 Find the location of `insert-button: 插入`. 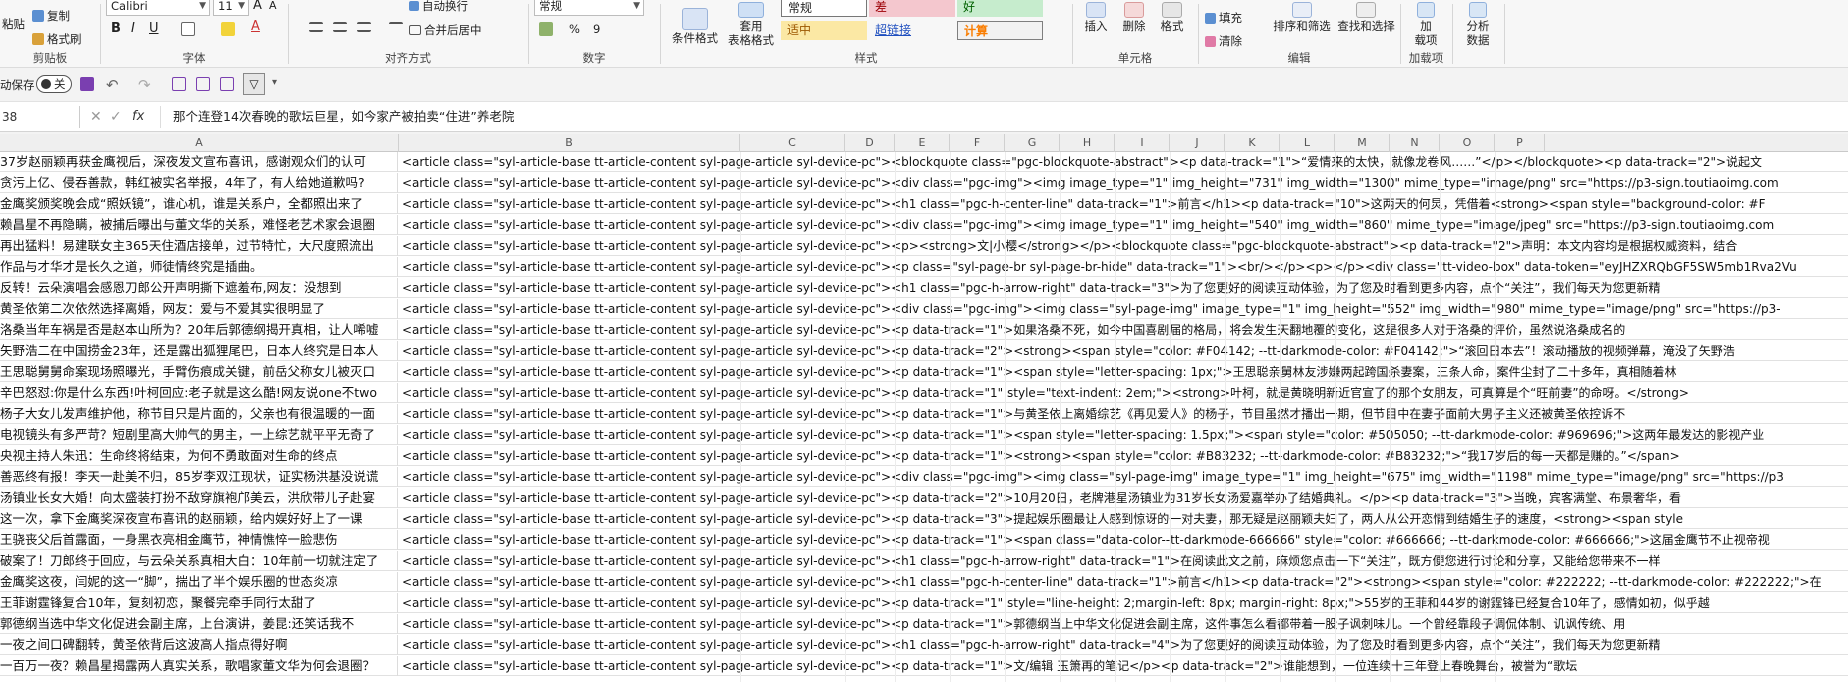

insert-button: 插入 is located at coordinates (1096, 17).